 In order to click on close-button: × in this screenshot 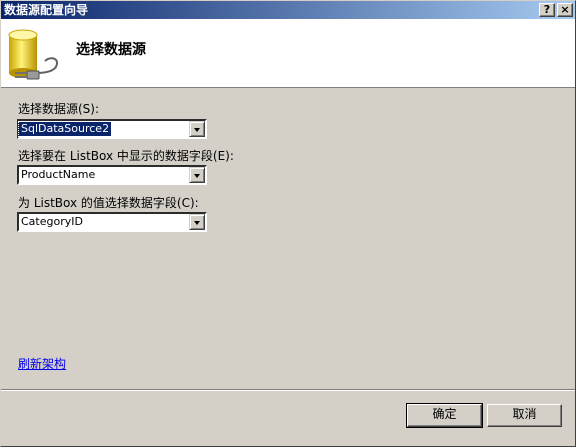, I will do `click(565, 10)`.